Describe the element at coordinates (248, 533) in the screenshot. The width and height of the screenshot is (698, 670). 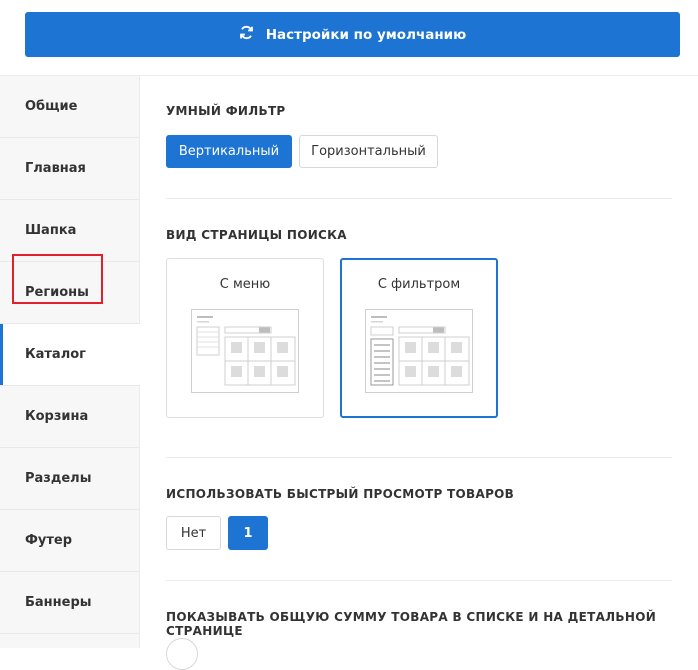
I see `quick-view-1-button: 1` at that location.